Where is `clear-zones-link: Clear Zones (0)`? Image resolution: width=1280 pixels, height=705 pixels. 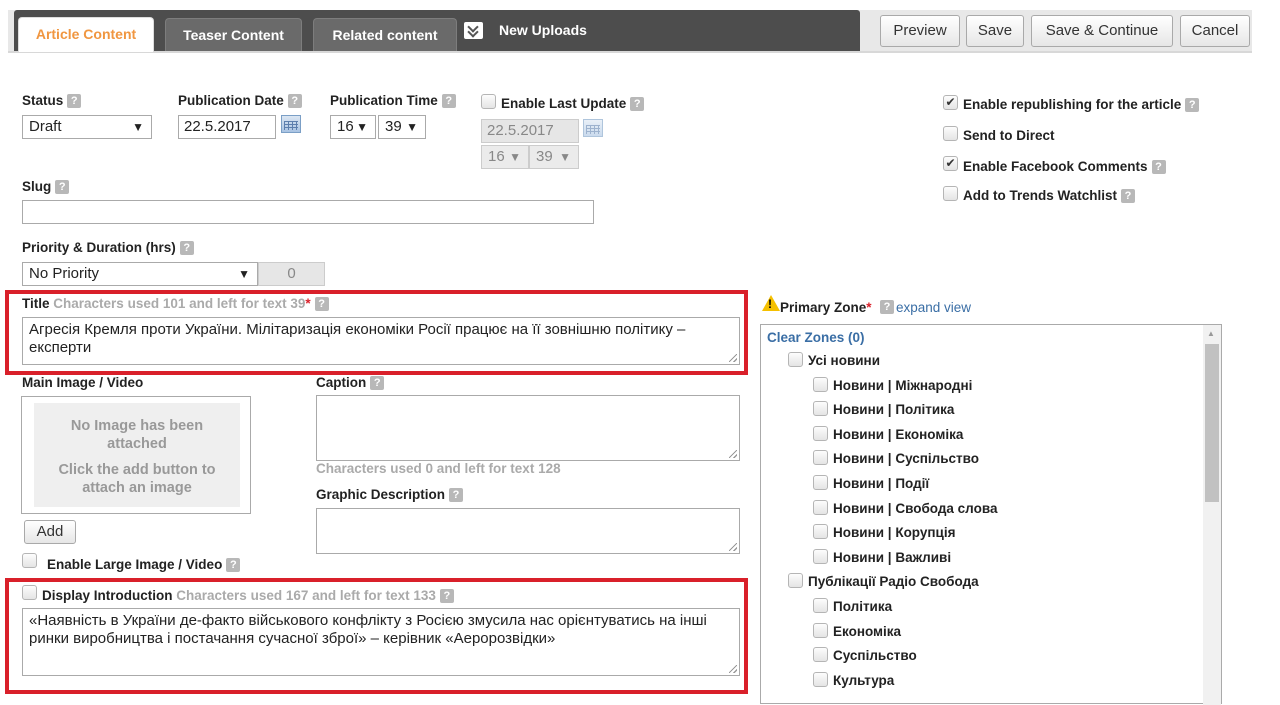 clear-zones-link: Clear Zones (0) is located at coordinates (816, 337).